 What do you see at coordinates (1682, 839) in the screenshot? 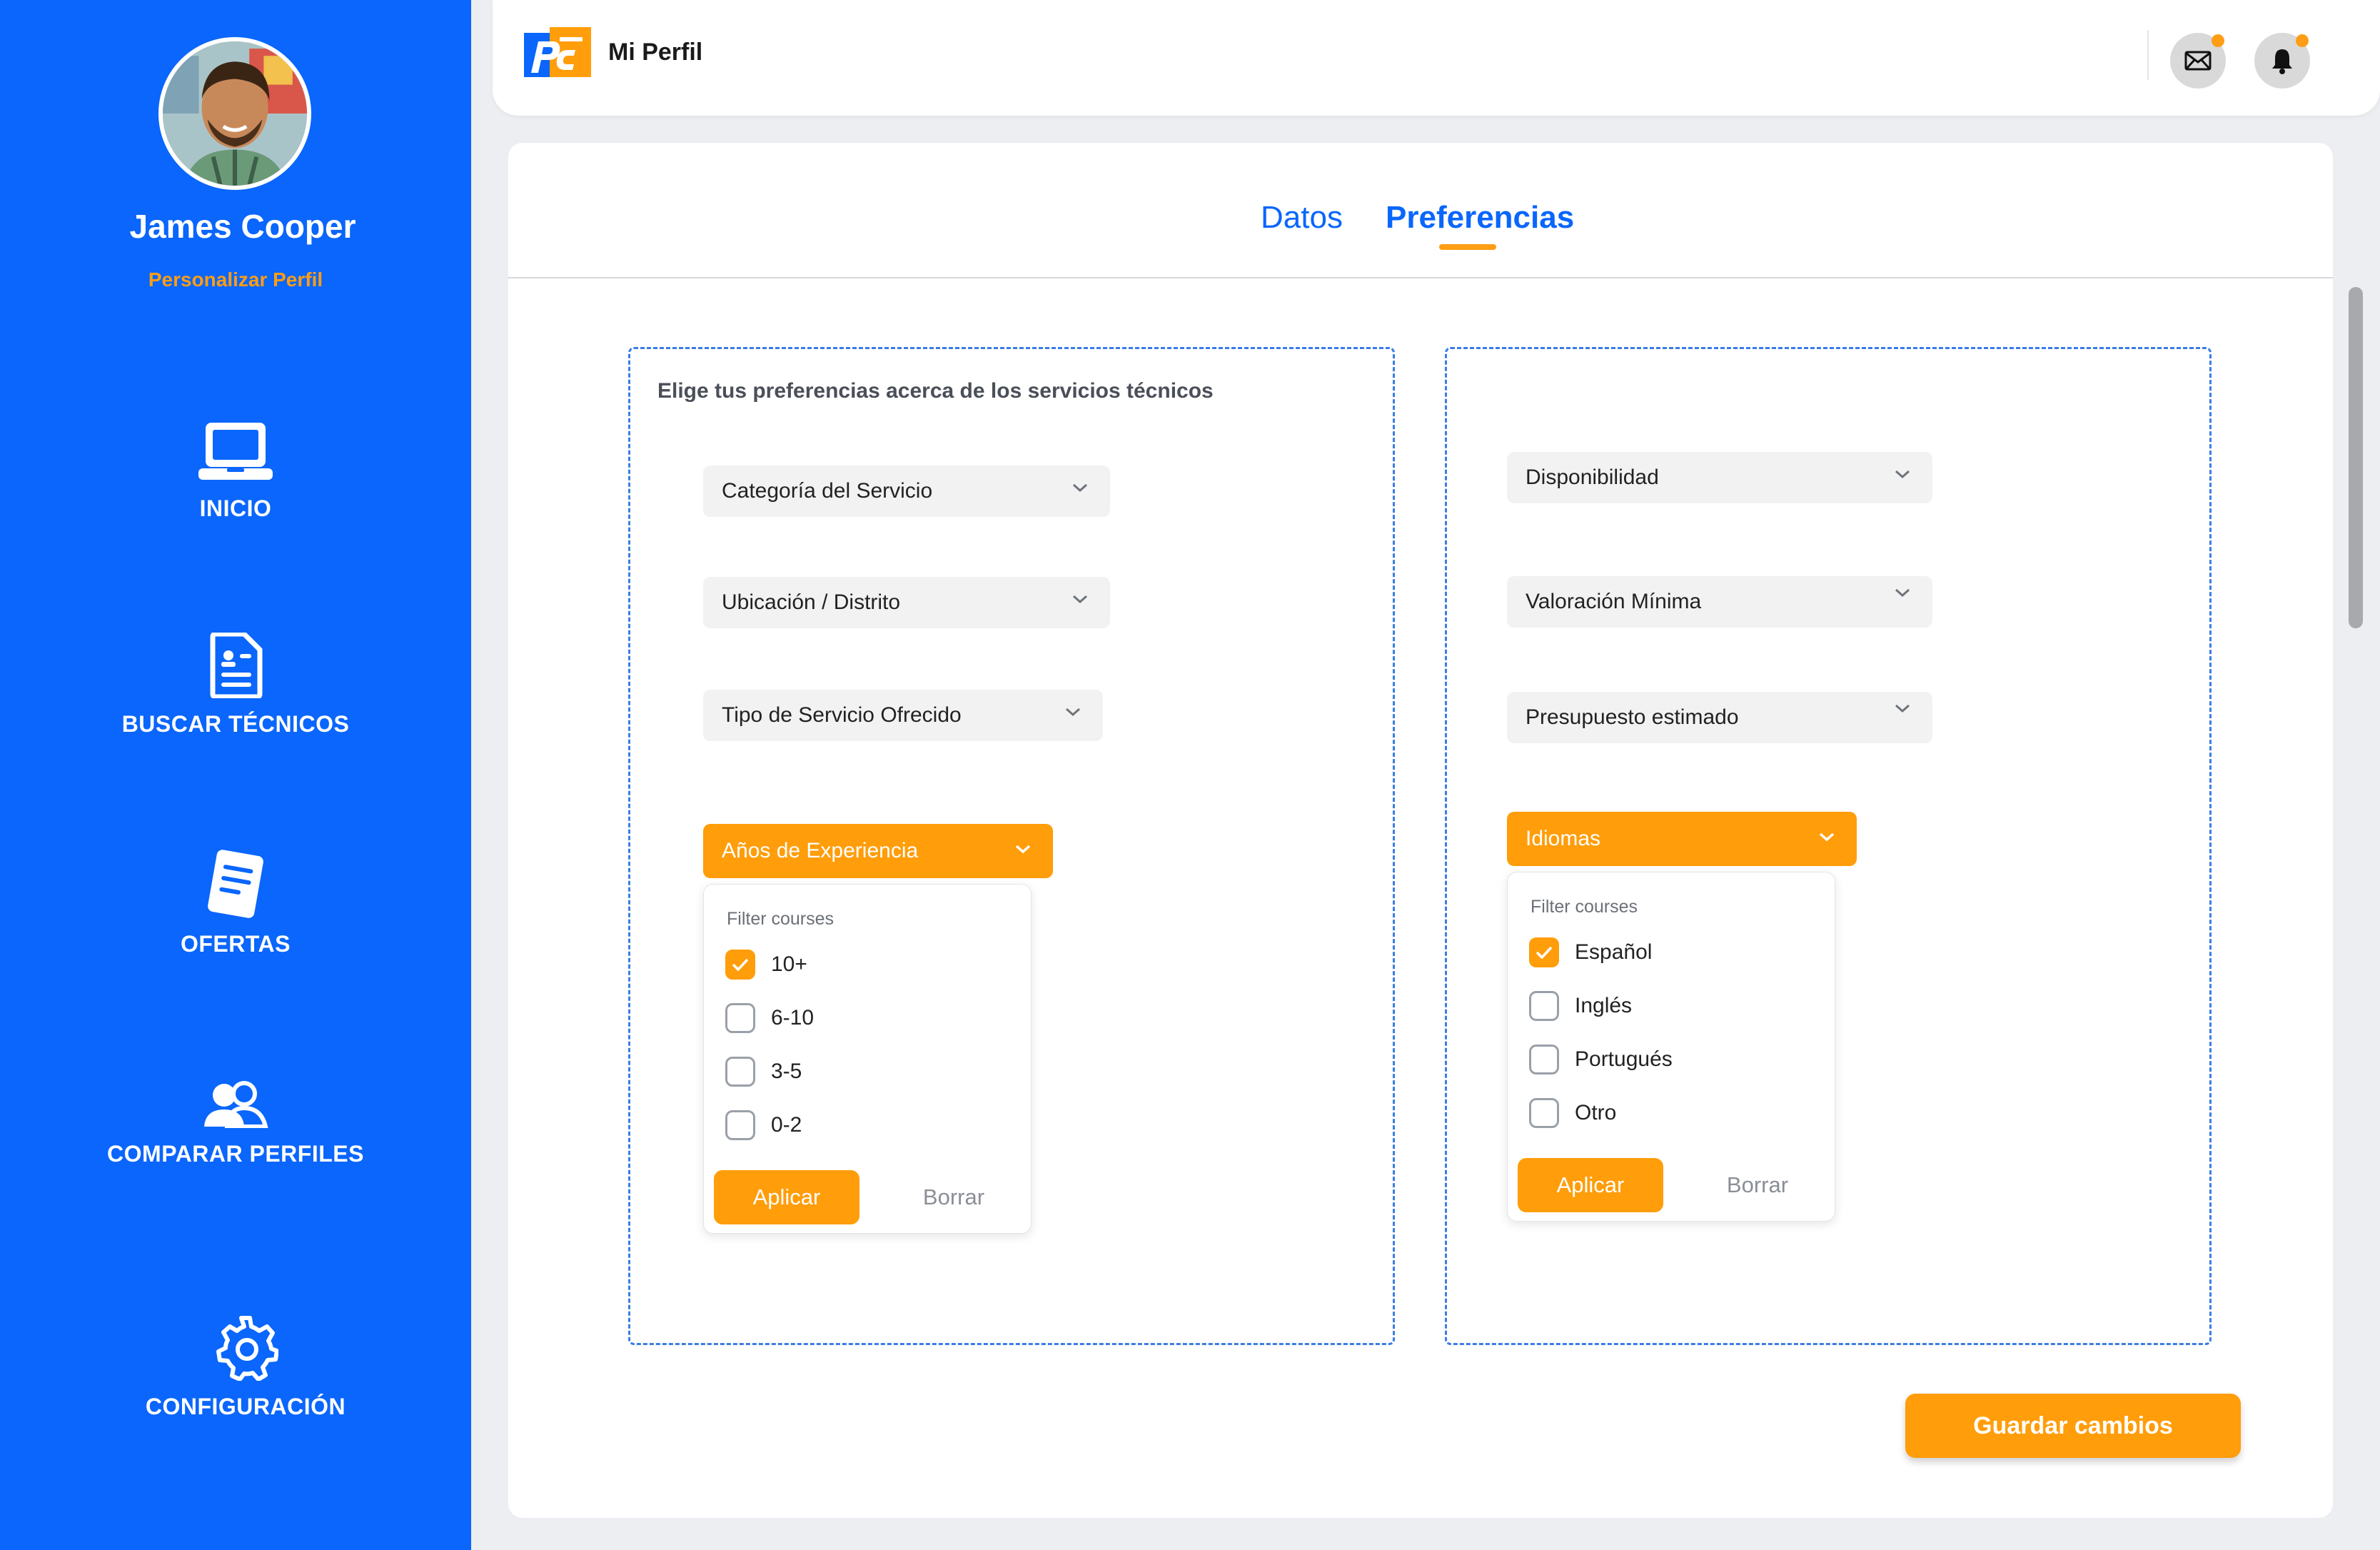
I see `languages-select: Idiomas` at bounding box center [1682, 839].